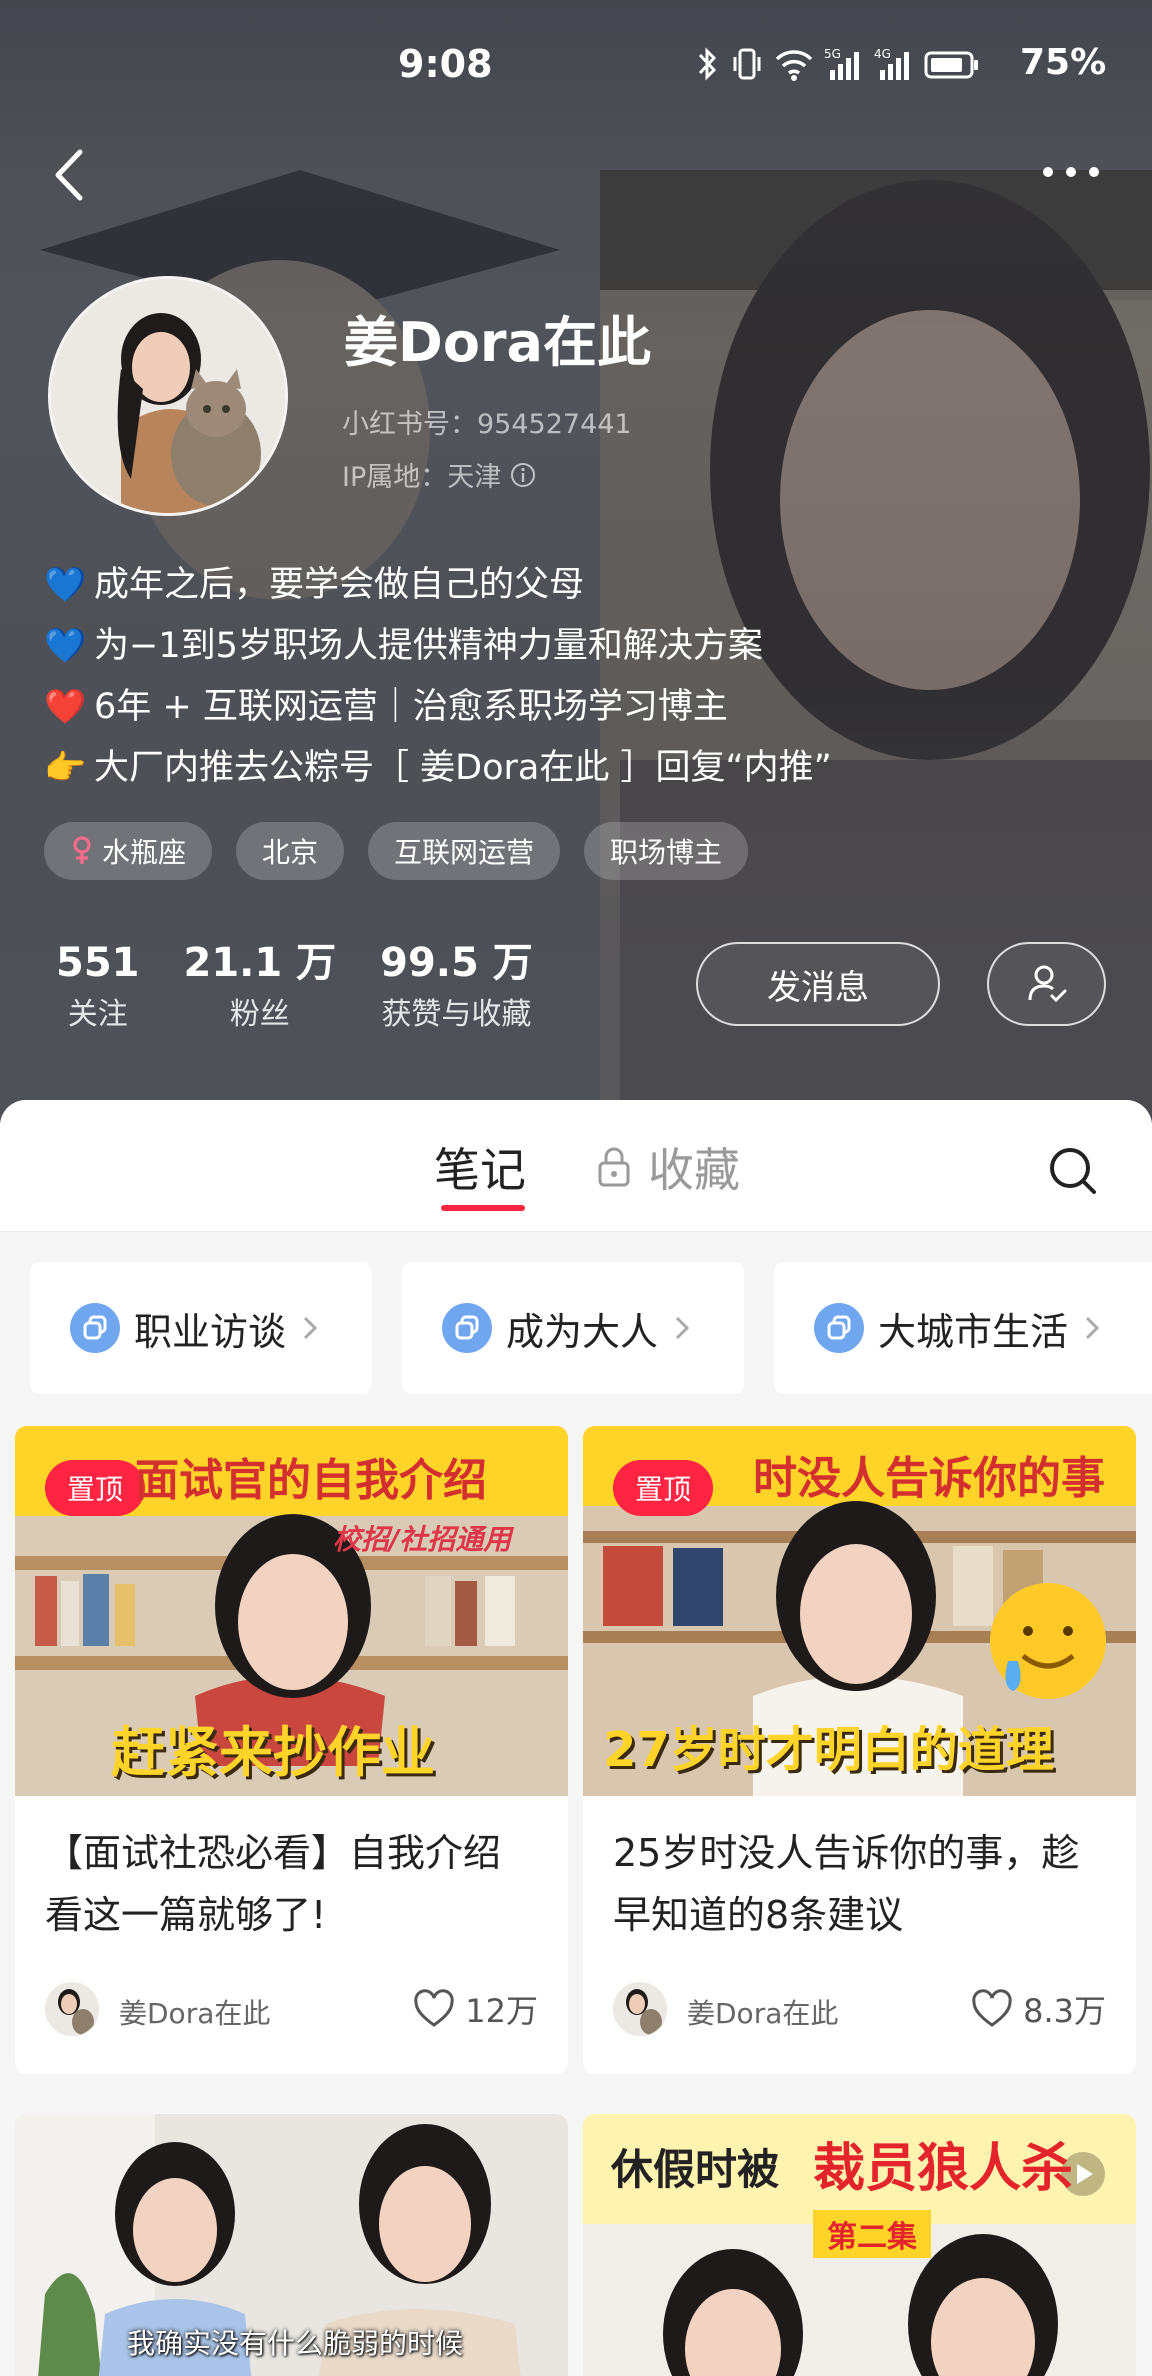  Describe the element at coordinates (483, 1208) in the screenshot. I see `active-tab-indicator` at that location.